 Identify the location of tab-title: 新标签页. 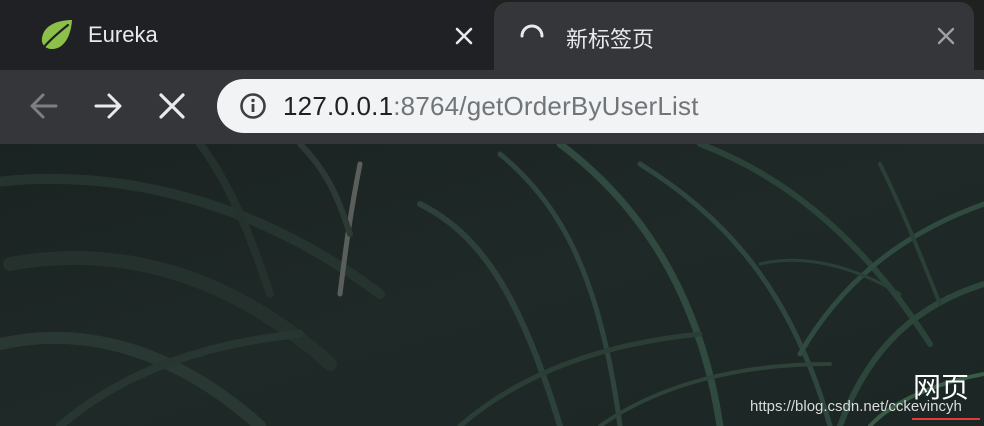
(610, 39).